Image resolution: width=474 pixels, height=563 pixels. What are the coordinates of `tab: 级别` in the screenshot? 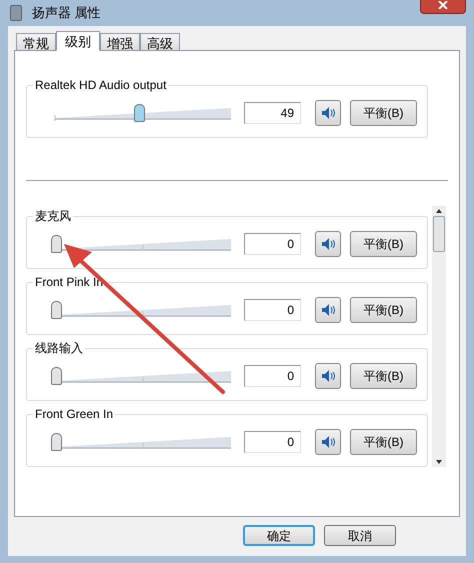 It's located at (78, 41).